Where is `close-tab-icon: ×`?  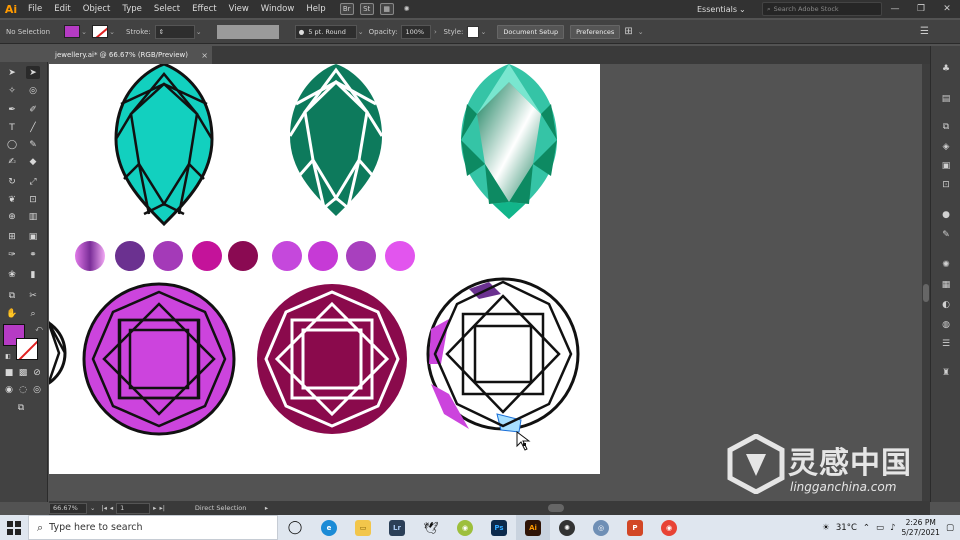 close-tab-icon: × is located at coordinates (204, 55).